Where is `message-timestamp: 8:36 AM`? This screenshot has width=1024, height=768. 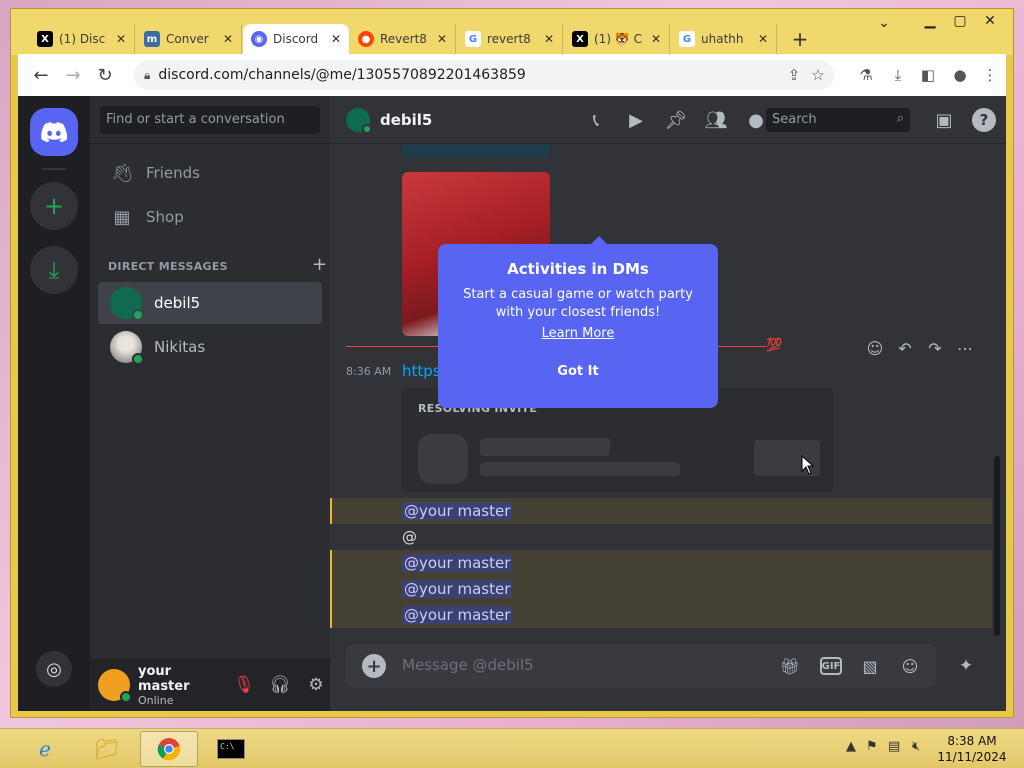
message-timestamp: 8:36 AM is located at coordinates (369, 371).